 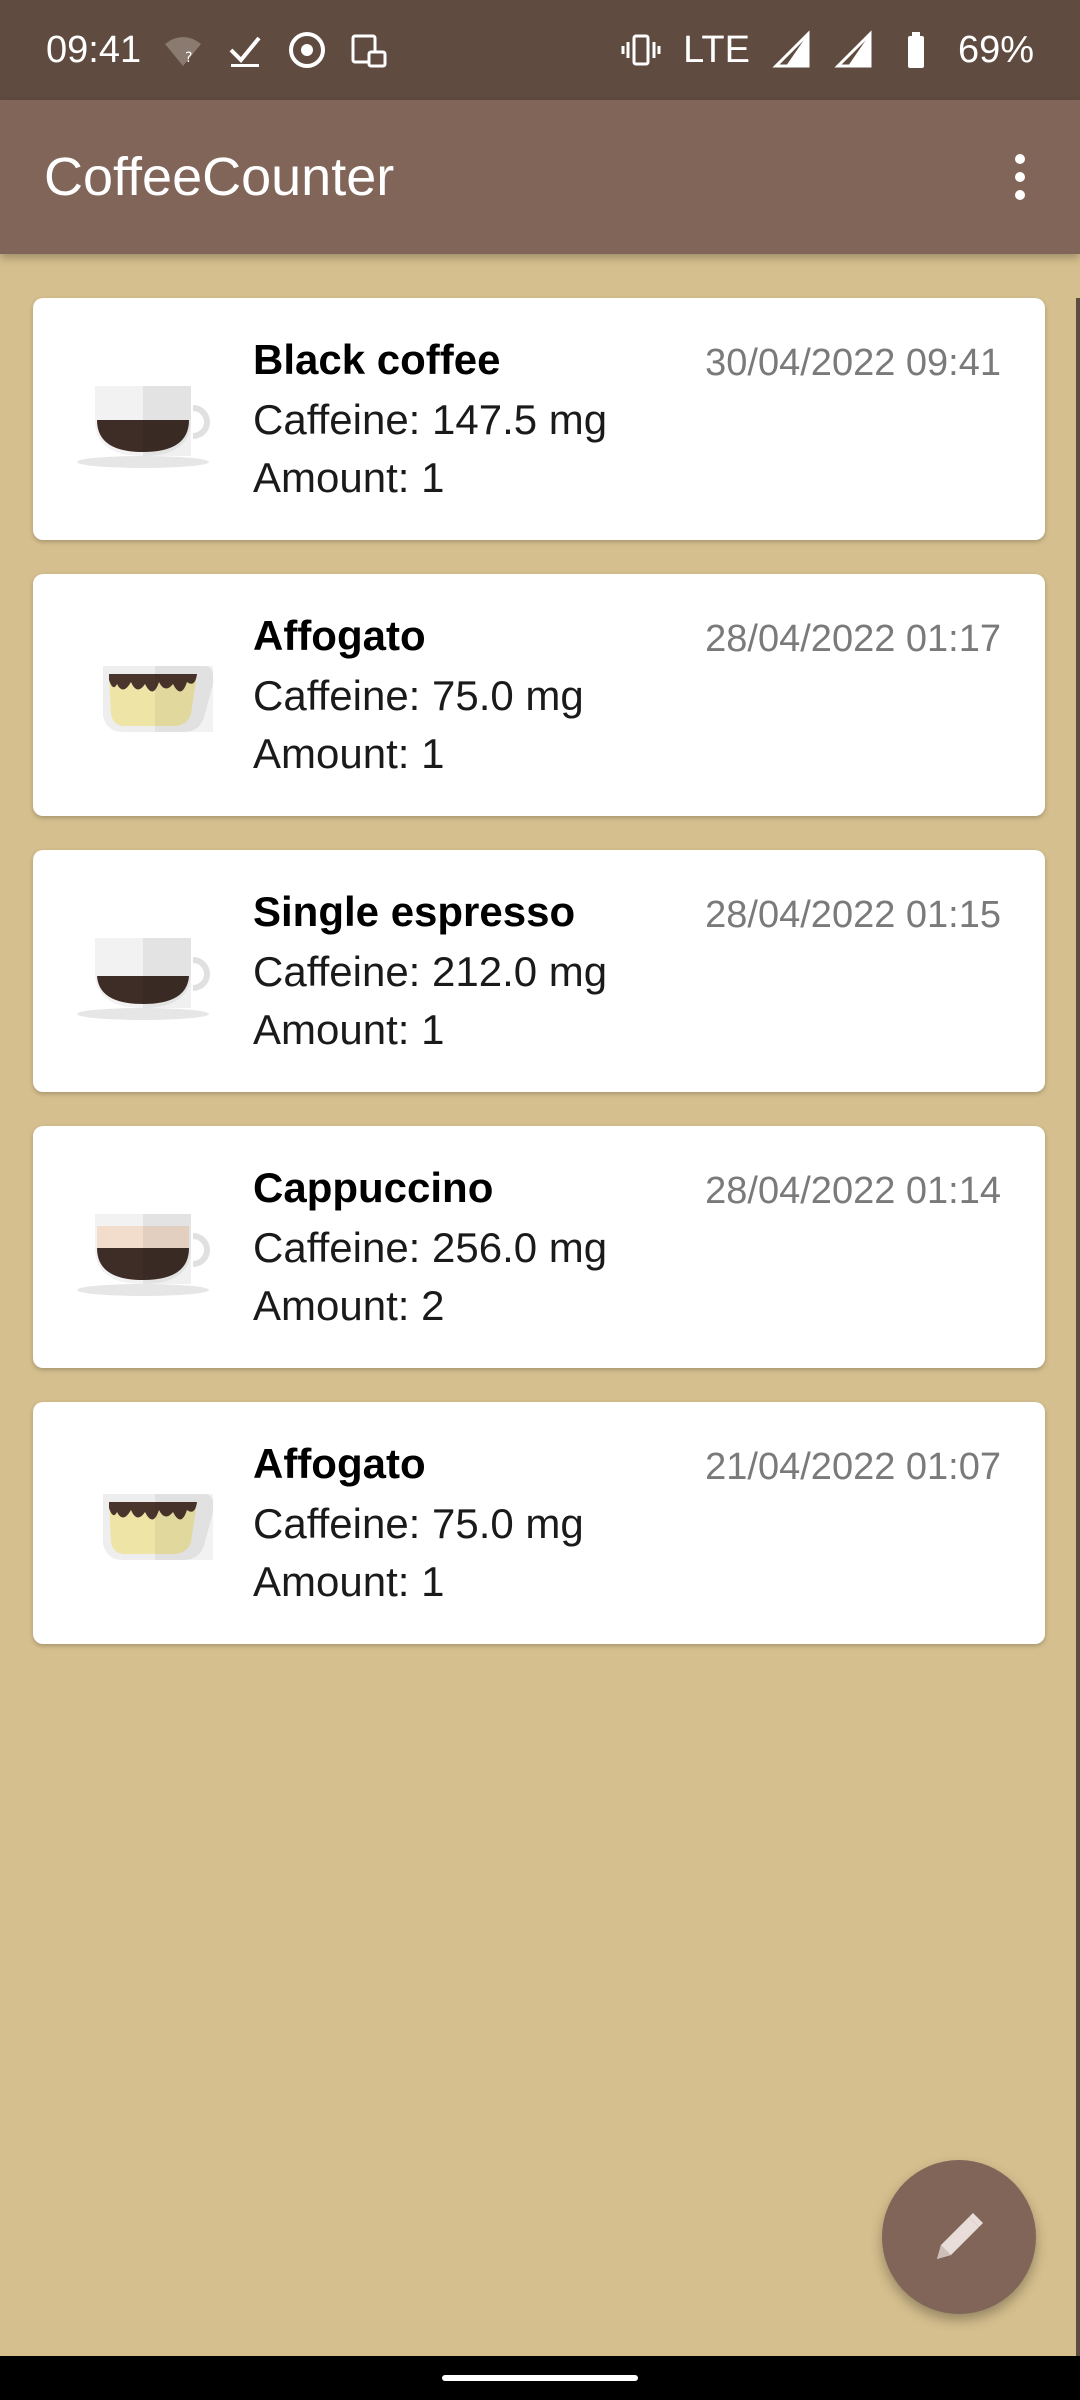 I want to click on status-time: 09:41, so click(x=94, y=49).